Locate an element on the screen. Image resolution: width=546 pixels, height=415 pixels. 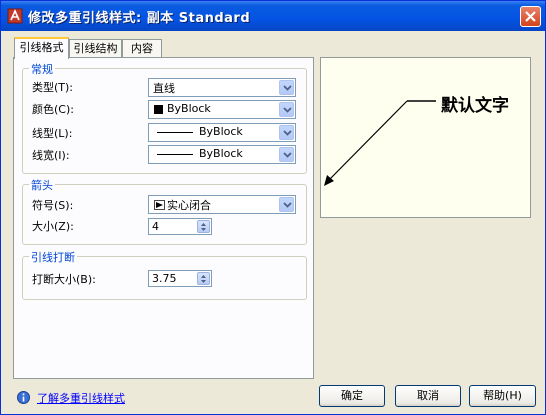
arrowhead-group: 箭头 is located at coordinates (164, 211).